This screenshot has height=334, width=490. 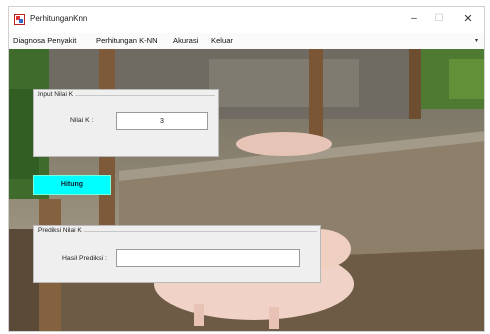 What do you see at coordinates (476, 40) in the screenshot?
I see `menu-overflow-icon: ▾` at bounding box center [476, 40].